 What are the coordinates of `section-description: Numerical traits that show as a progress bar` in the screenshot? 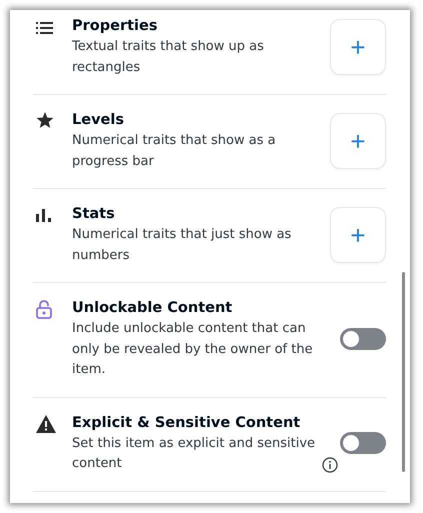 It's located at (174, 151).